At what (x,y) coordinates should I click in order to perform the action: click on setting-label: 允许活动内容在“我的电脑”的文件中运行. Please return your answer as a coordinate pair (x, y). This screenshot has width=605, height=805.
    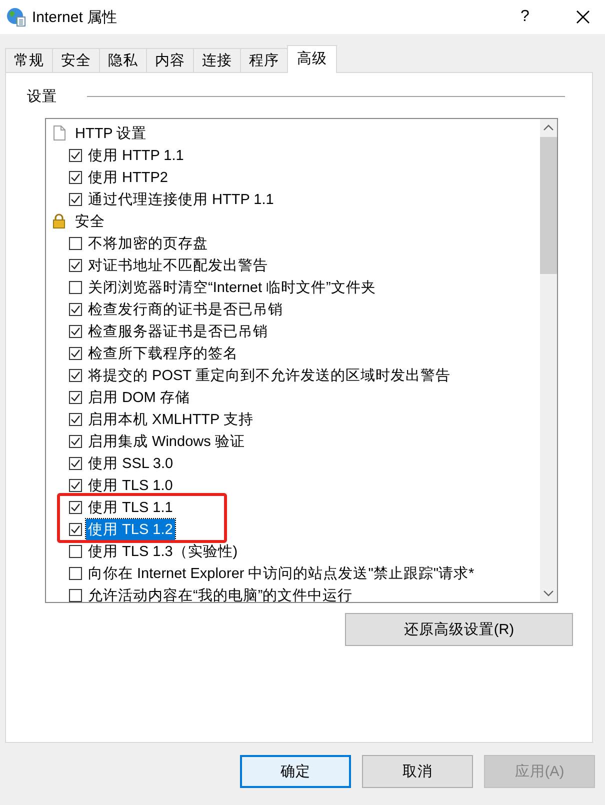
    Looking at the image, I should click on (220, 593).